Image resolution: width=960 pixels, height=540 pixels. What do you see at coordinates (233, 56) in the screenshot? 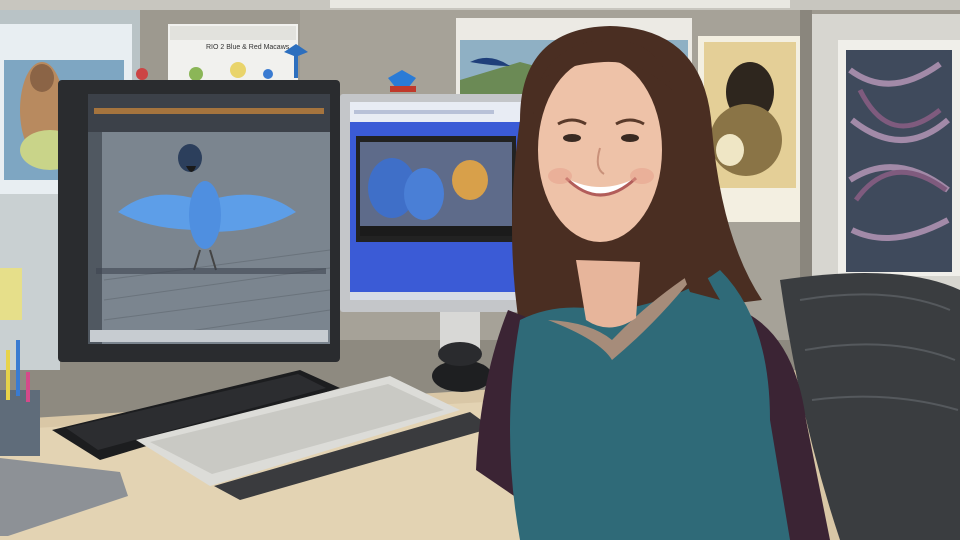
I see `rio-poster` at bounding box center [233, 56].